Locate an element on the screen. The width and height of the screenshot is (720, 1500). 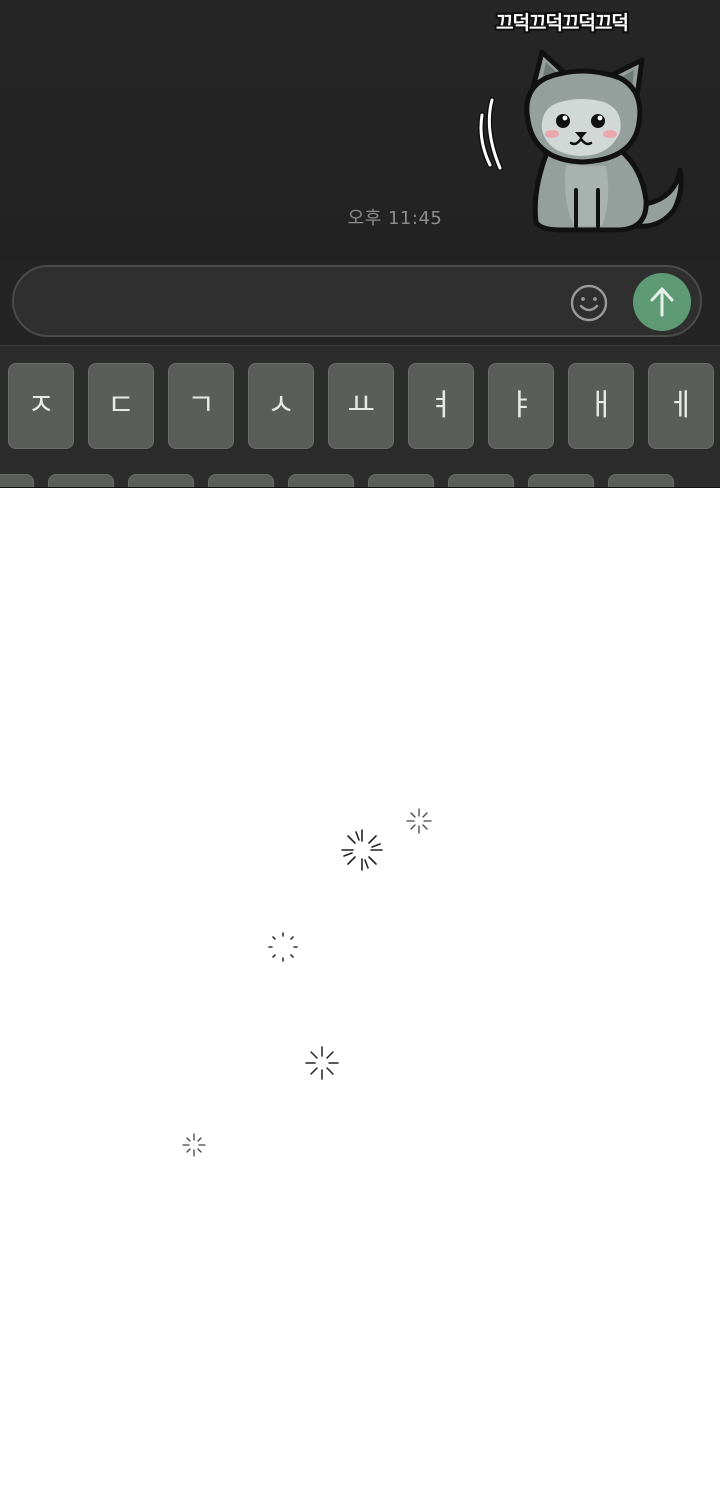
korean-keyboard: ㅈ ㄷ ㄱ ㅅ ㅛ ㅕ ㅑ ㅐ ㅔ is located at coordinates (360, 416).